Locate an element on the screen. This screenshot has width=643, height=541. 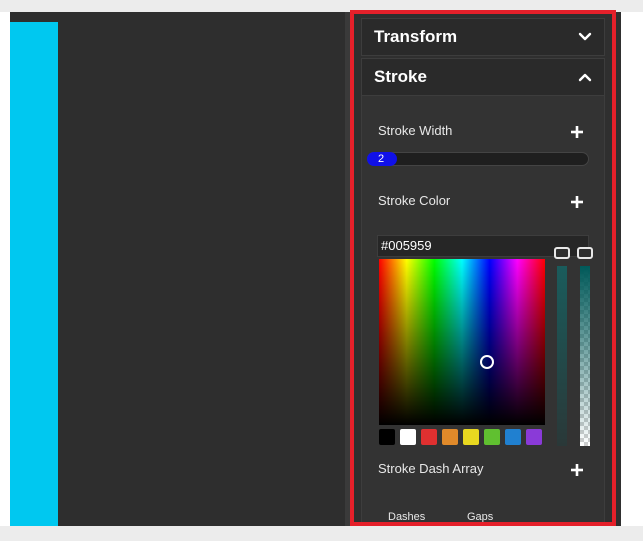
top-bar is located at coordinates (321, 6).